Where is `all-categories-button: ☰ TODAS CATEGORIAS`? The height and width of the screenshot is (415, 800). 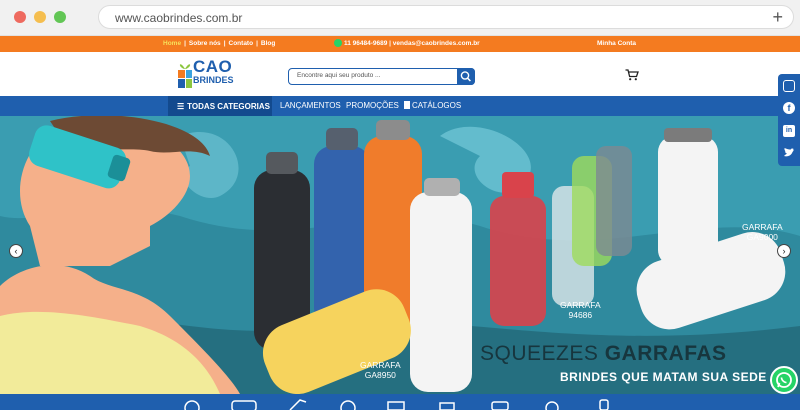
all-categories-button: ☰ TODAS CATEGORIAS is located at coordinates (220, 106).